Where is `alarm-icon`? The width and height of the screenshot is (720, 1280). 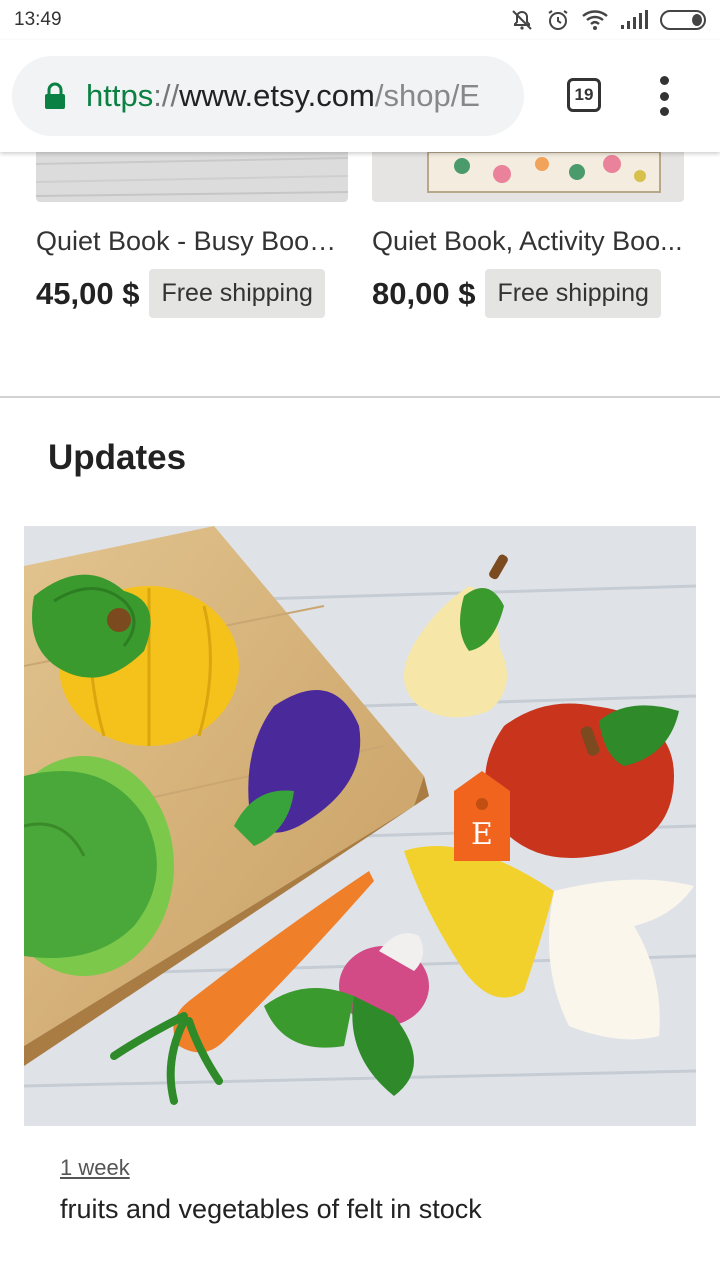
alarm-icon is located at coordinates (558, 20).